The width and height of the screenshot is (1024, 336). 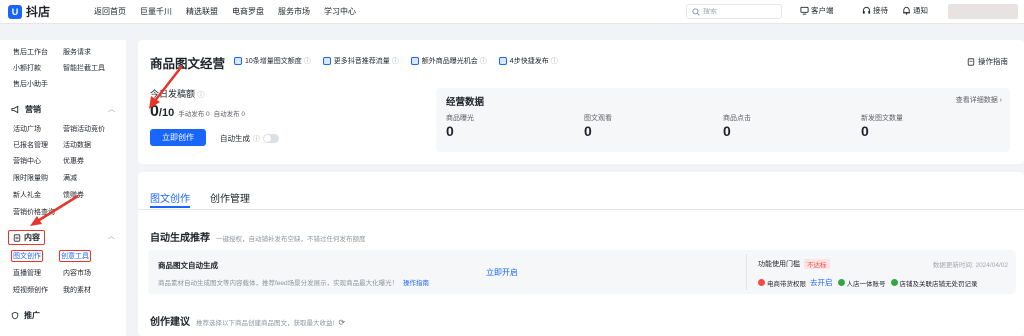 I want to click on guide-label: 操作指南, so click(x=993, y=61).